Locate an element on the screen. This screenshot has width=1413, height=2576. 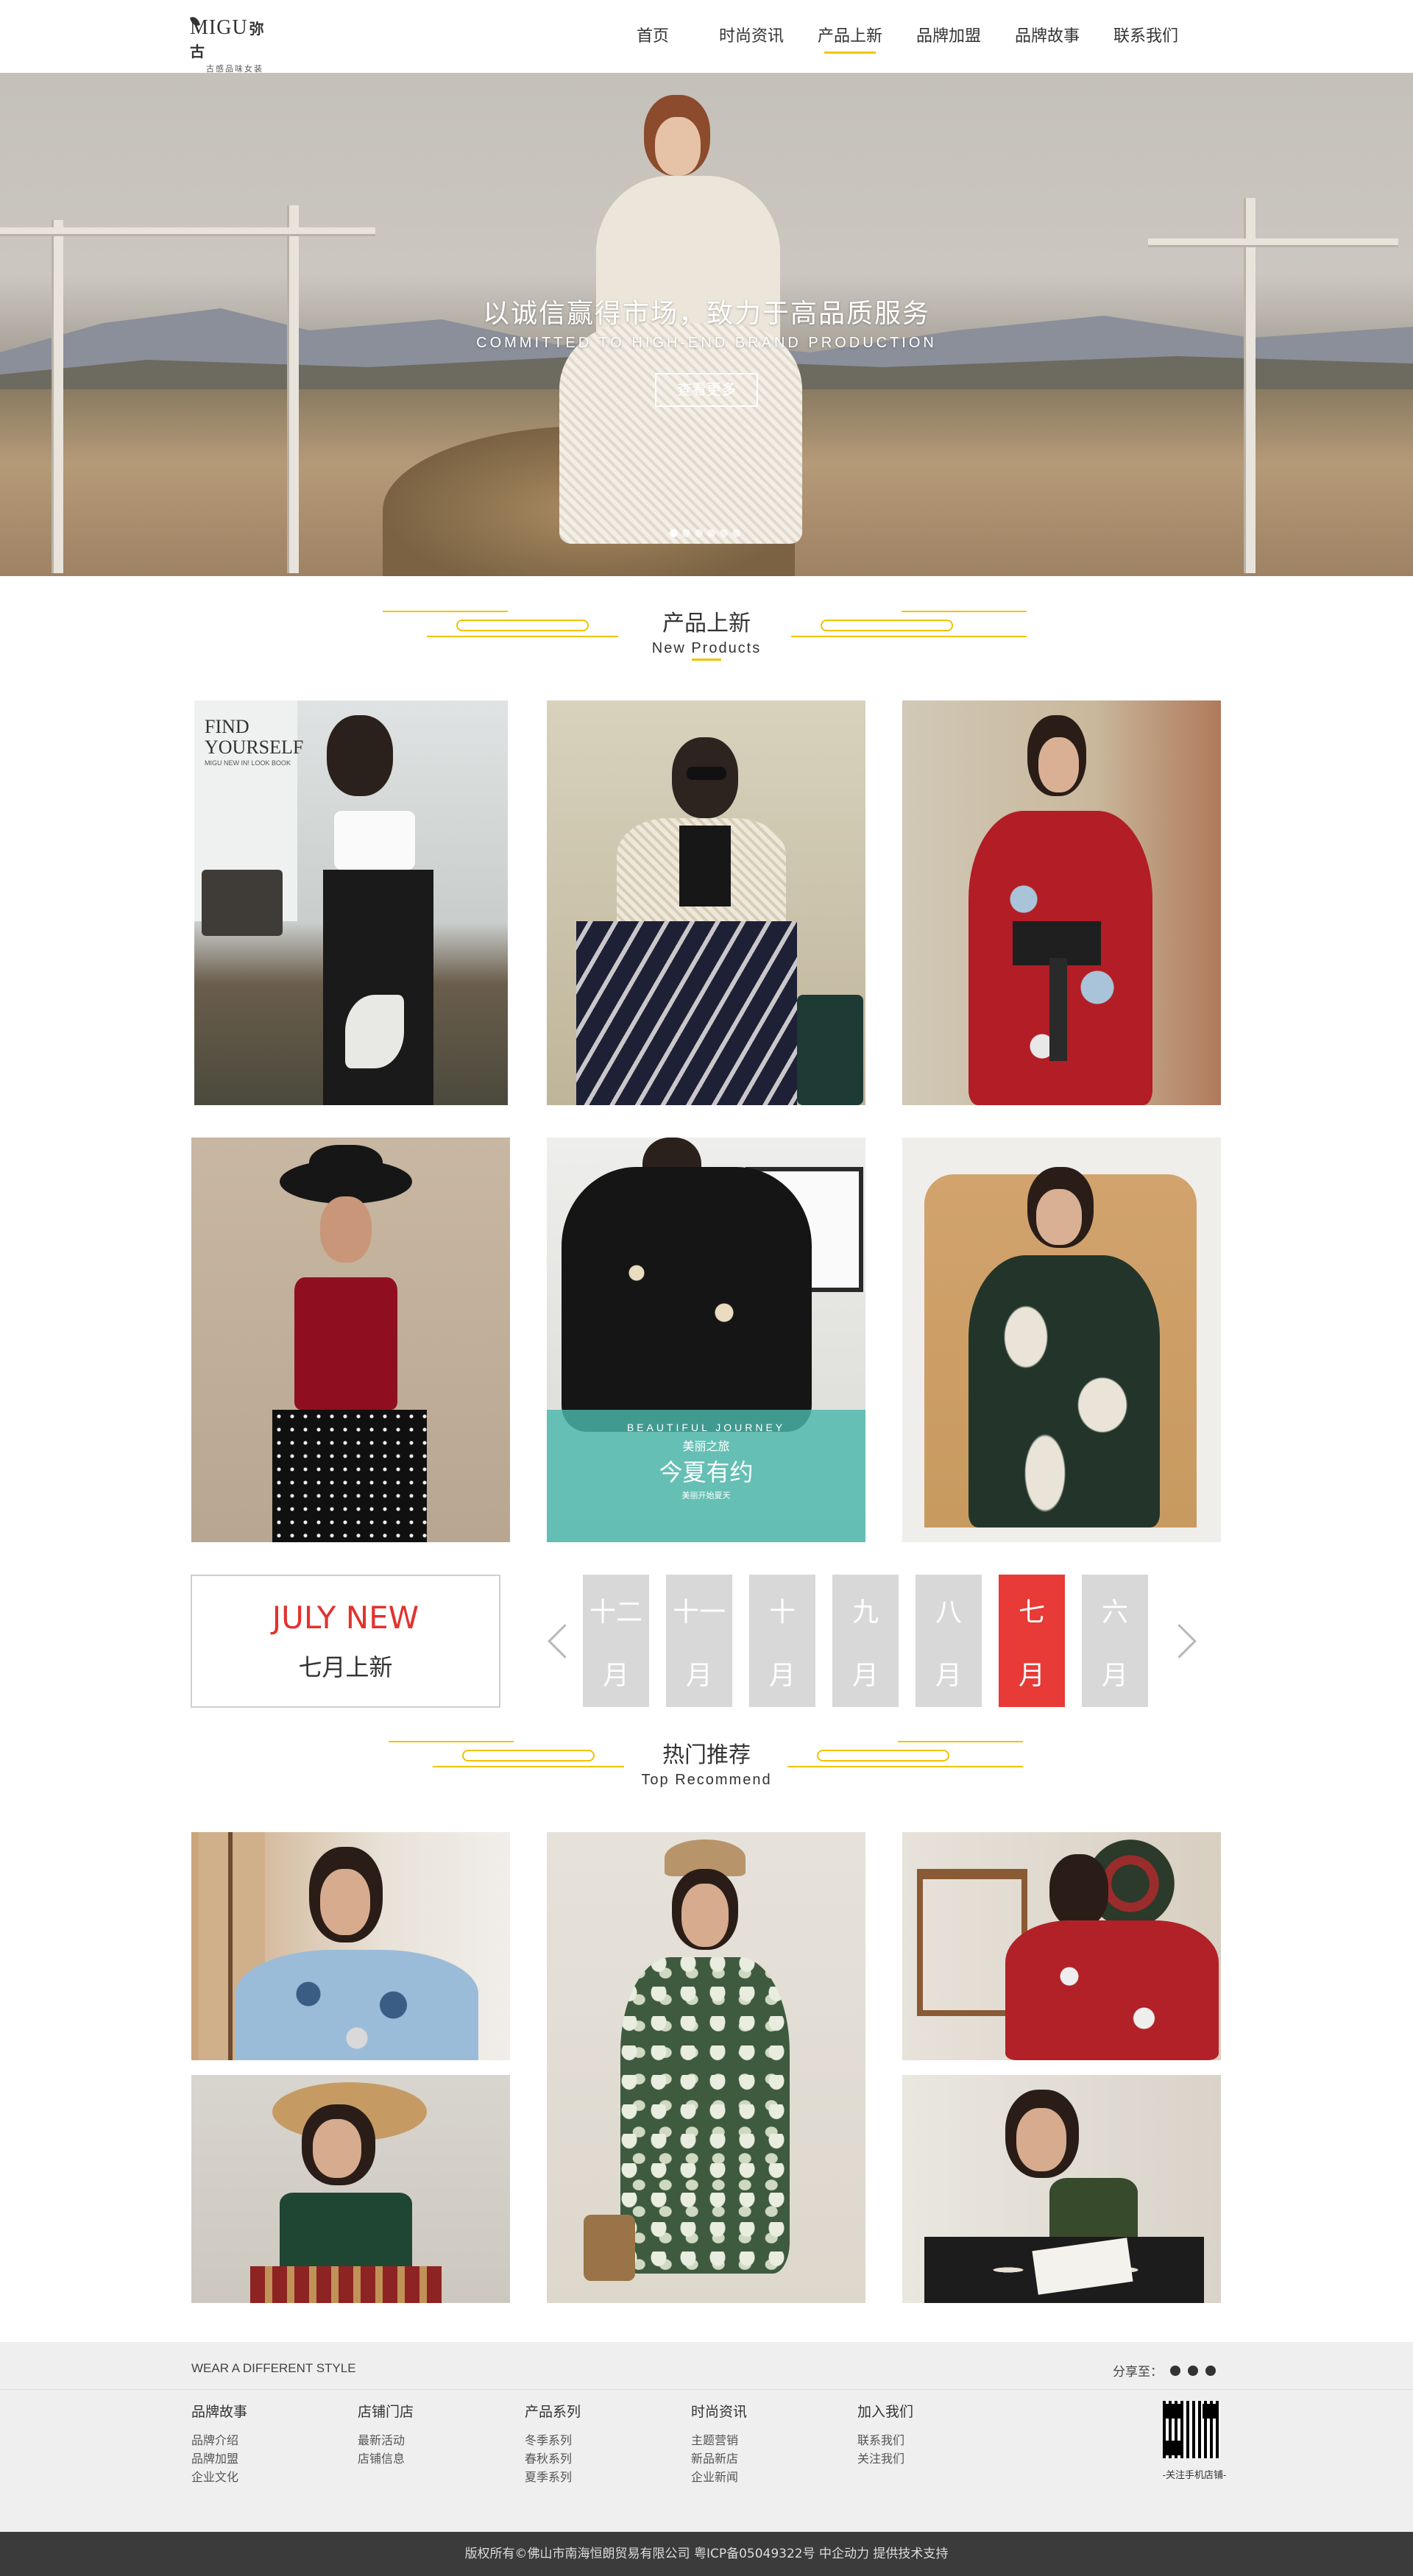
recommend-heading: 热门推荐 Top Recommend is located at coordinates (706, 1762).